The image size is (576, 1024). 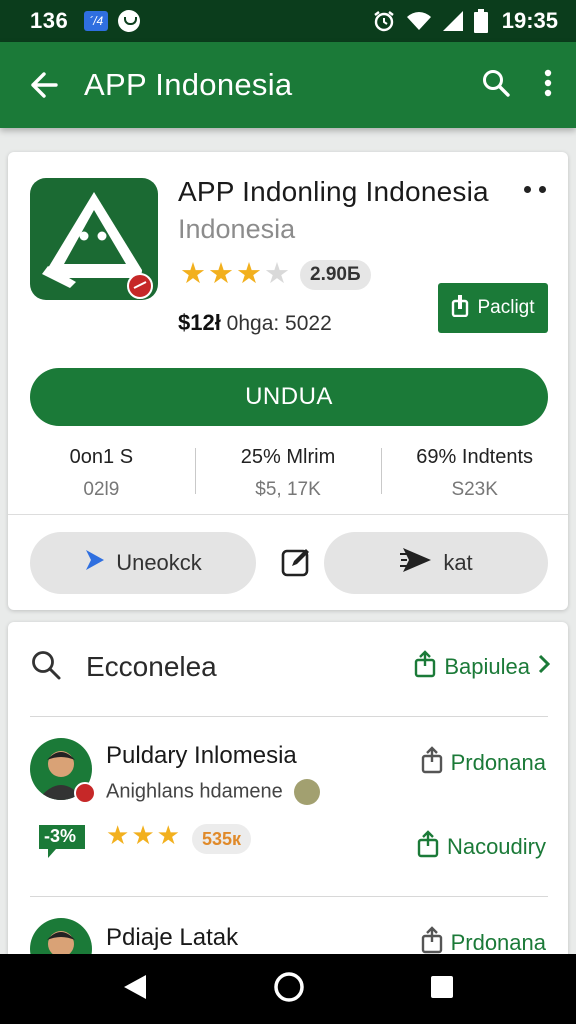 I want to click on related-item-name: Puldary Inlomesia, so click(x=201, y=756).